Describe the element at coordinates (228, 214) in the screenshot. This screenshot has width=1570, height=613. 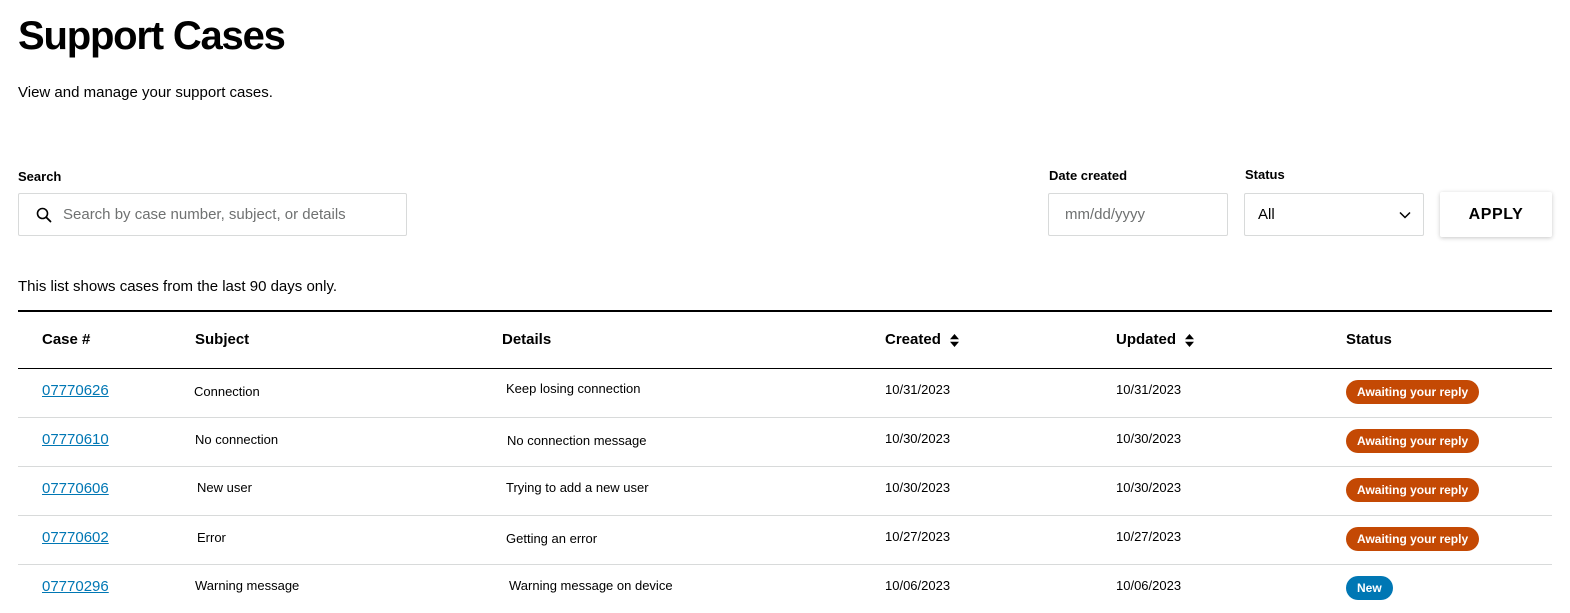
I see `search-input` at that location.